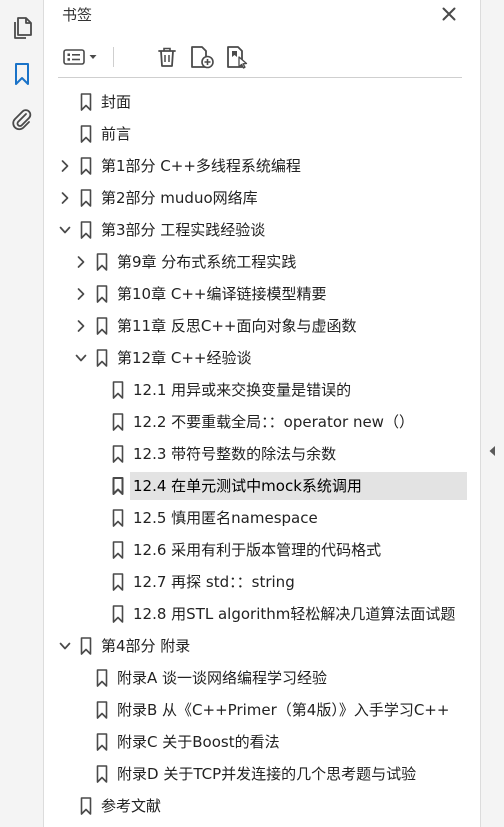  I want to click on right-collapse-strip, so click(492, 413).